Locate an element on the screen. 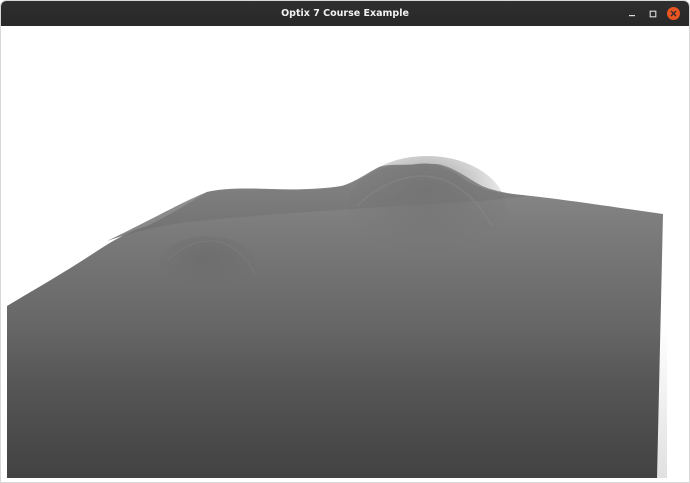  minimize-button is located at coordinates (631, 13).